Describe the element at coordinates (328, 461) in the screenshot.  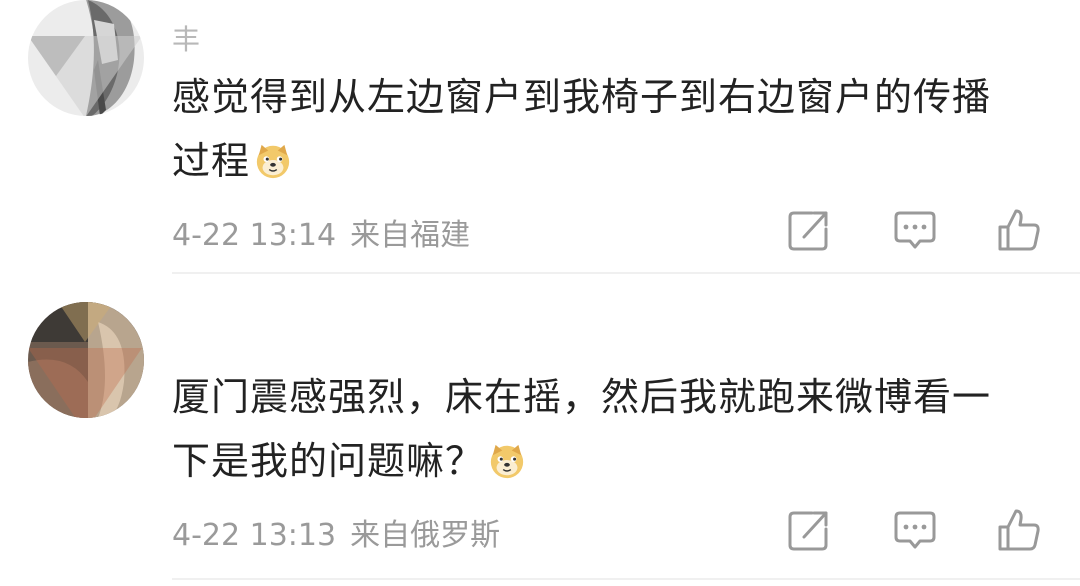
I see `comment-text-line: 下是我的问题嘛？` at that location.